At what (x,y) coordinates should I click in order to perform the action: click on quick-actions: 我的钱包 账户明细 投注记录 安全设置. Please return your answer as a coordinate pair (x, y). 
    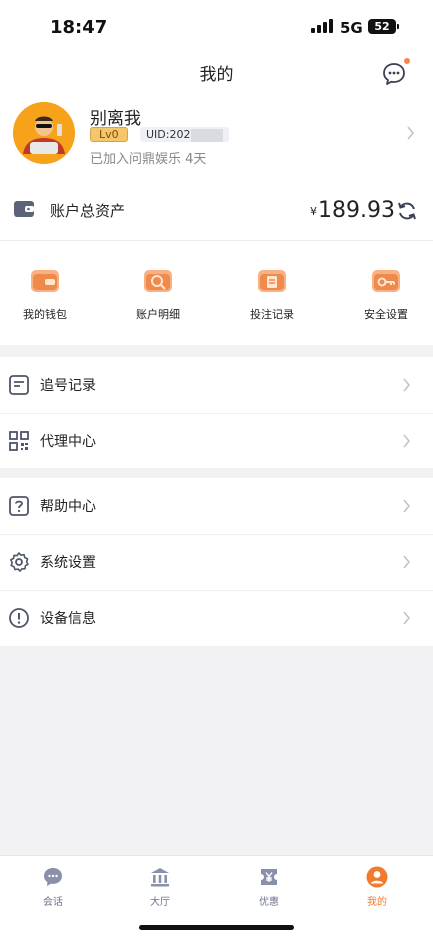
    Looking at the image, I should click on (216, 293).